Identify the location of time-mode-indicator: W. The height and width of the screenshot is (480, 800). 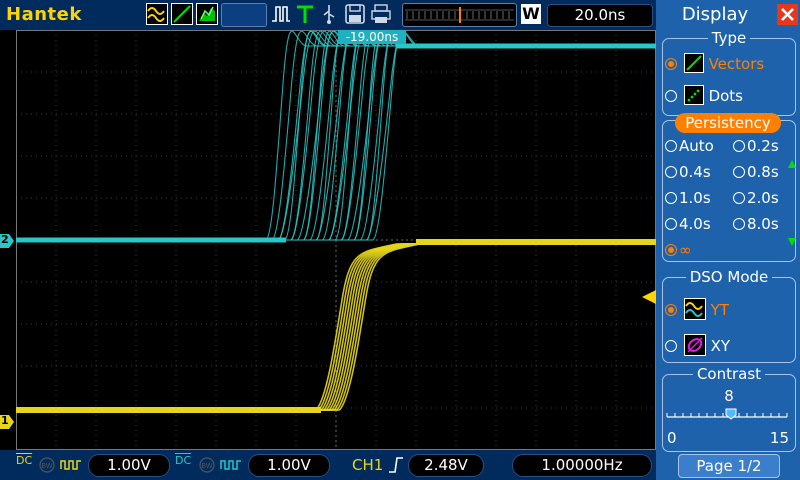
(531, 14).